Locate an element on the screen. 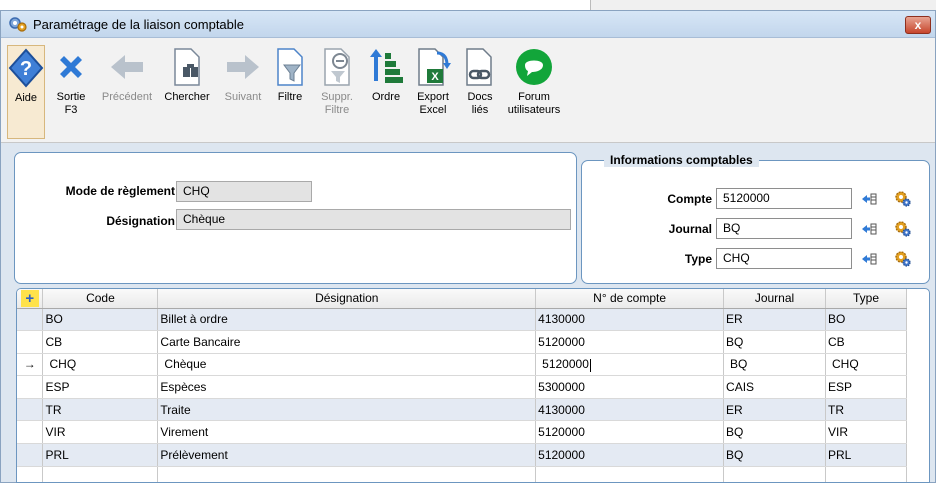  compte-settings-gear-icon is located at coordinates (903, 199).